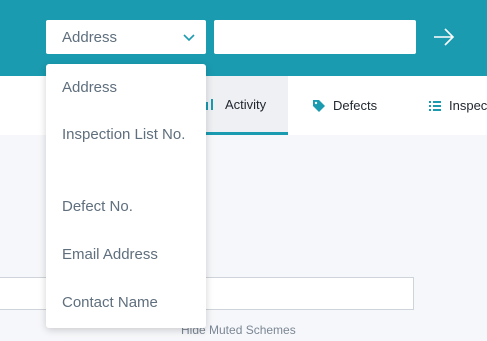  Describe the element at coordinates (90, 37) in the screenshot. I see `search-type-selected: Address` at that location.